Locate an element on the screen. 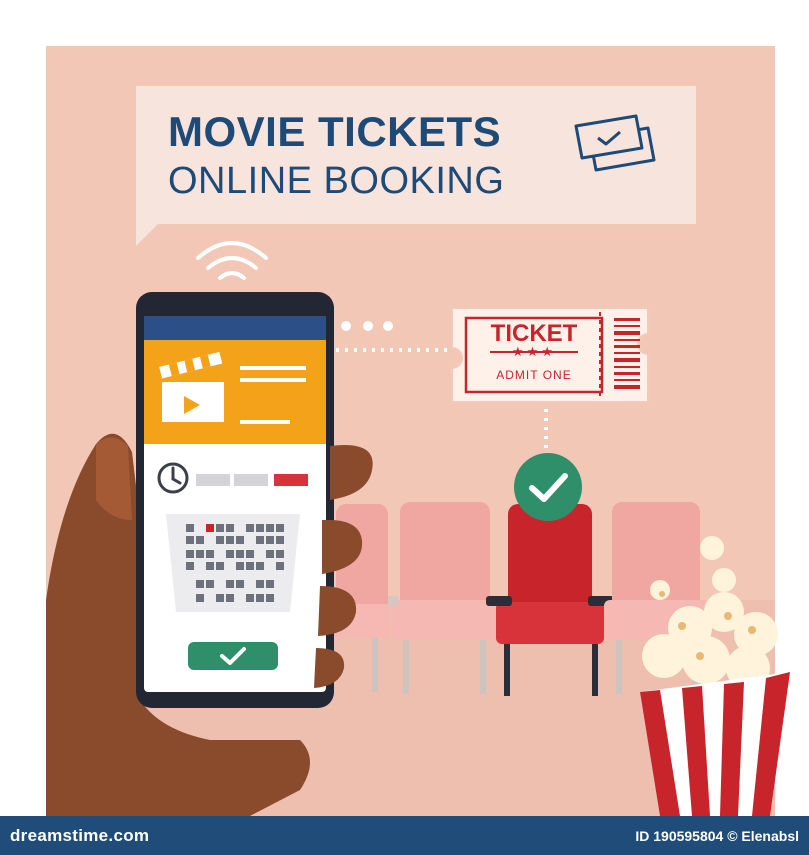 The height and width of the screenshot is (855, 809). clock-icon is located at coordinates (173, 478).